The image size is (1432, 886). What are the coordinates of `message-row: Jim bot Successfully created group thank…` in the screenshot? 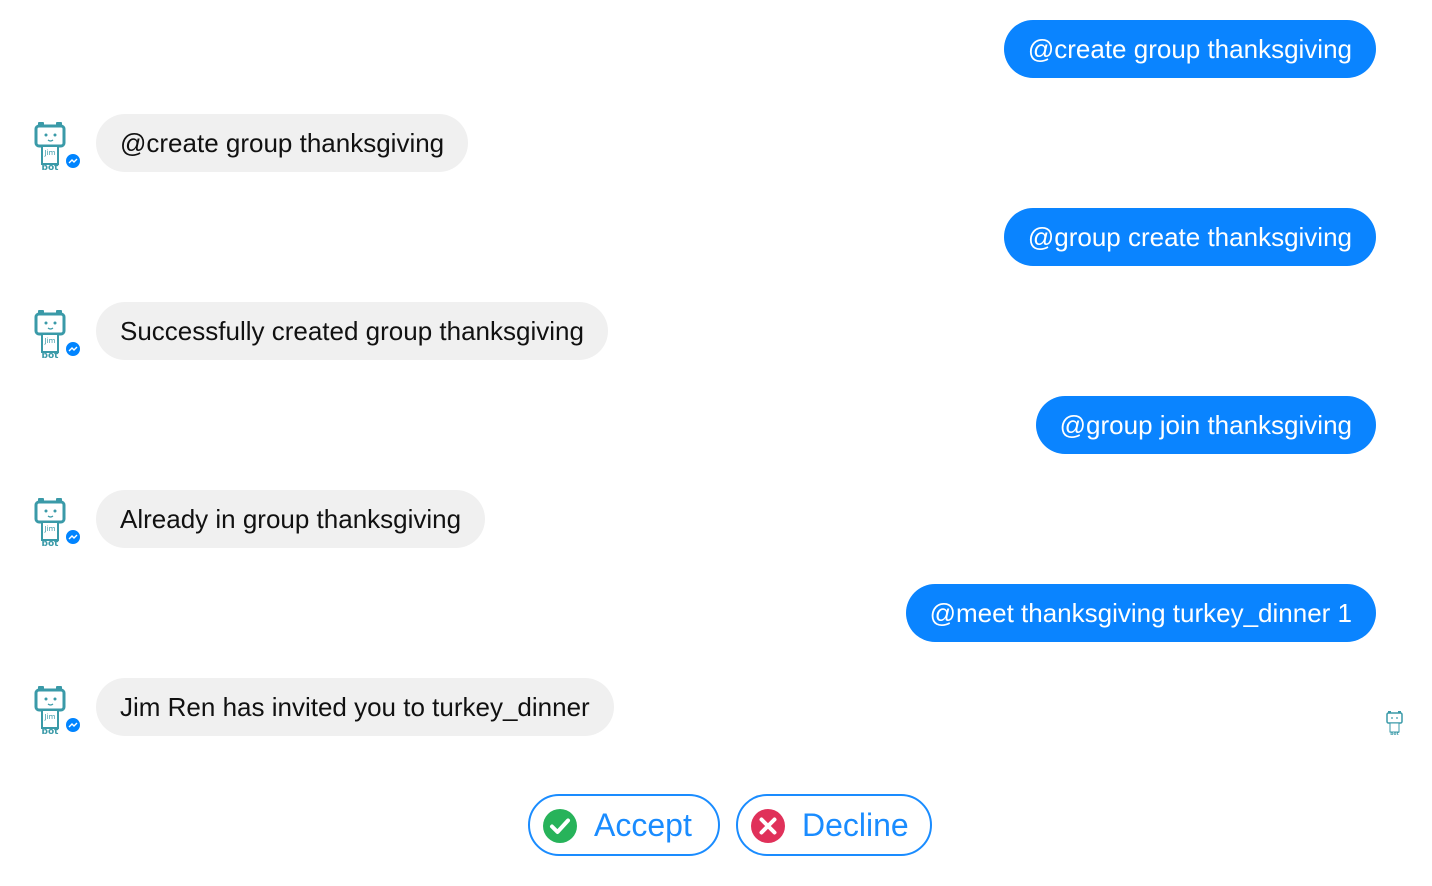 It's located at (716, 331).